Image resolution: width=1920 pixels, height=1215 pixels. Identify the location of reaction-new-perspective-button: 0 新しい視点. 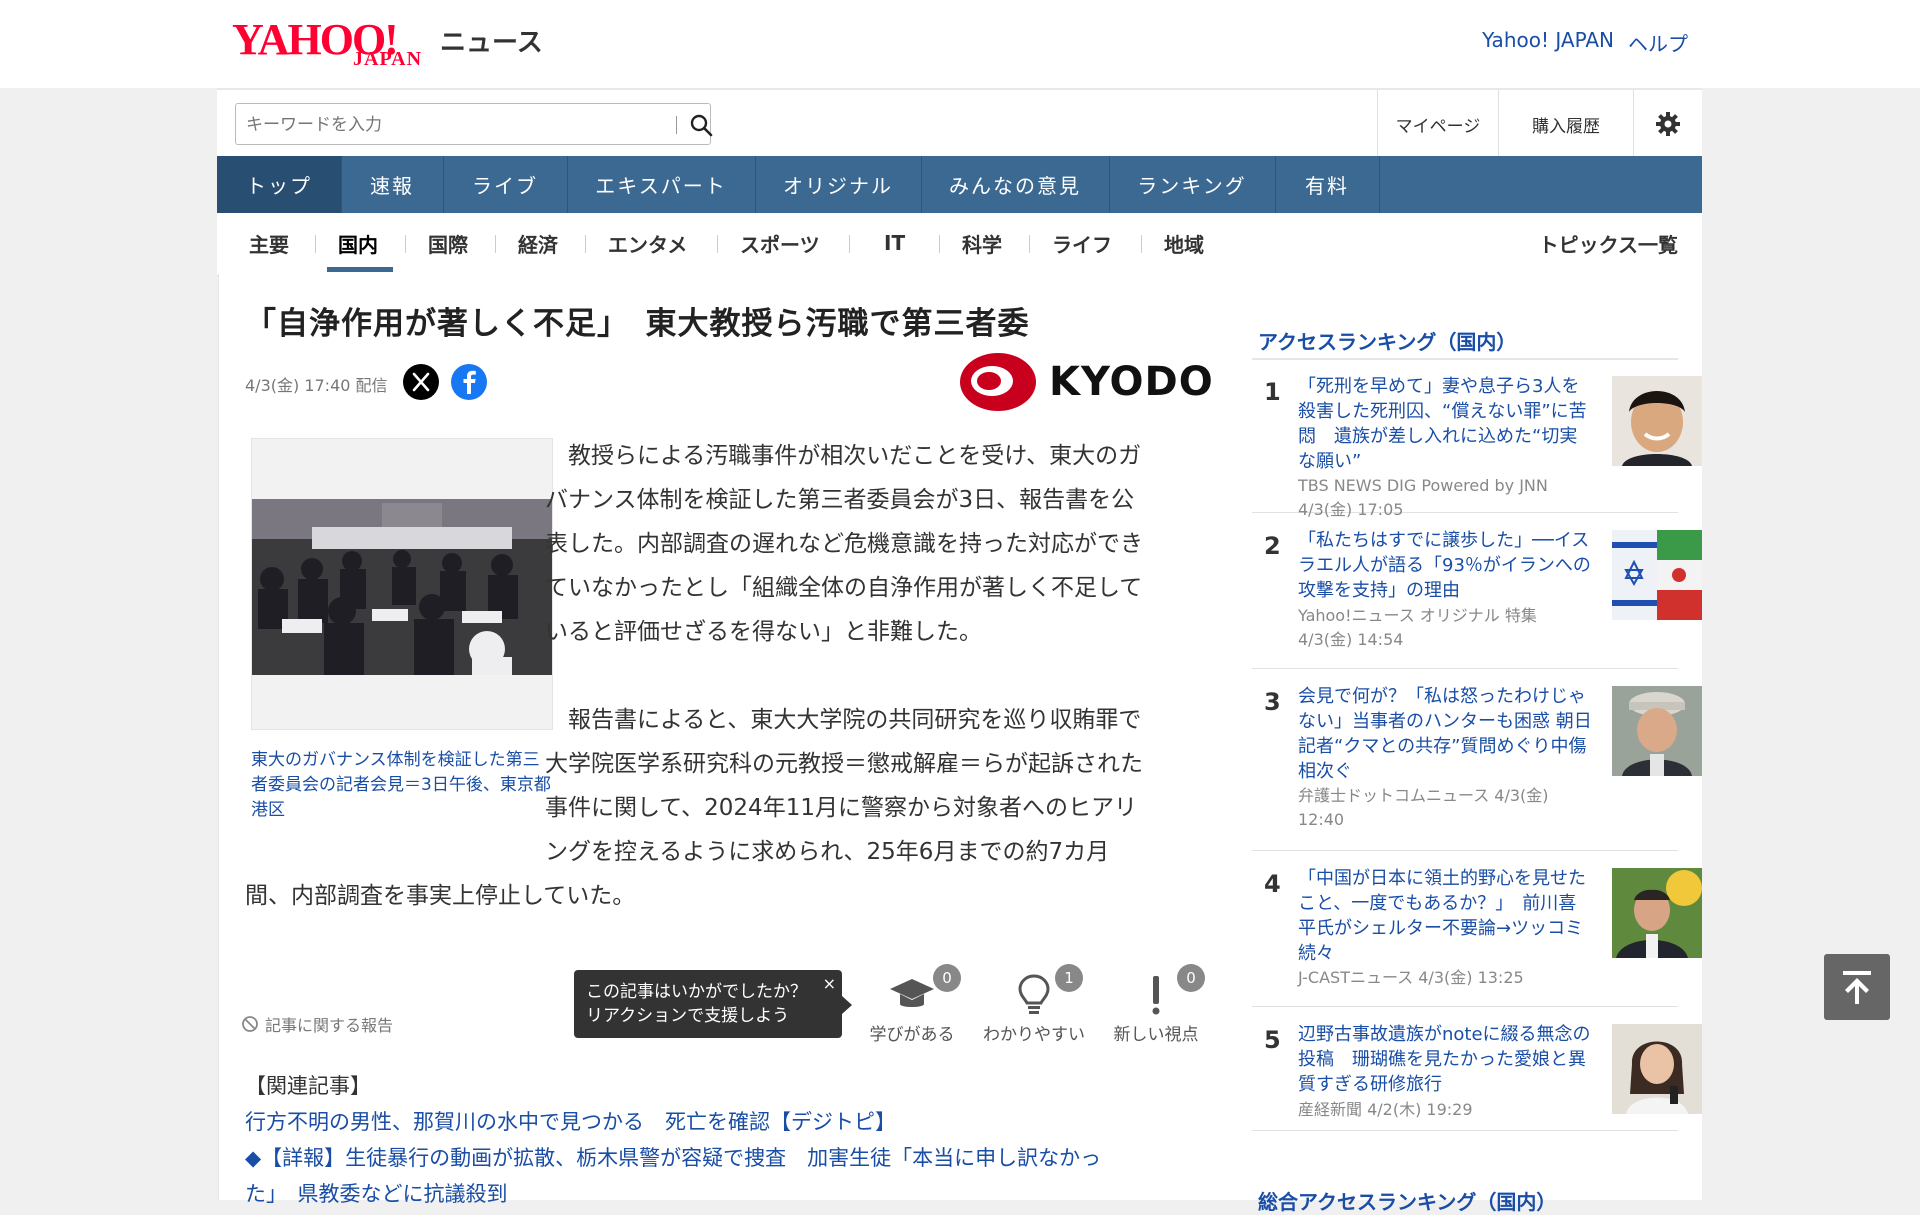
(1156, 1004).